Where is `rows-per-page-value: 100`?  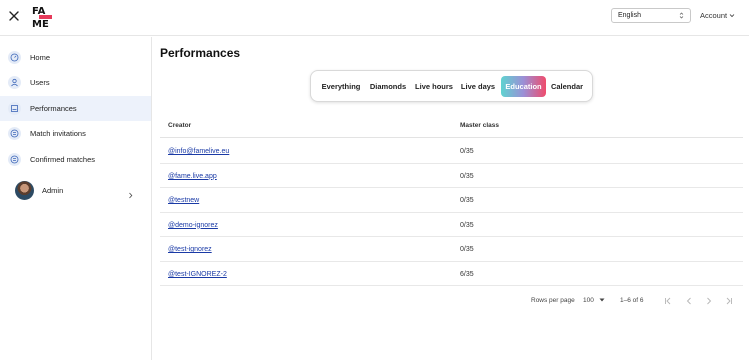
rows-per-page-value: 100 is located at coordinates (588, 300).